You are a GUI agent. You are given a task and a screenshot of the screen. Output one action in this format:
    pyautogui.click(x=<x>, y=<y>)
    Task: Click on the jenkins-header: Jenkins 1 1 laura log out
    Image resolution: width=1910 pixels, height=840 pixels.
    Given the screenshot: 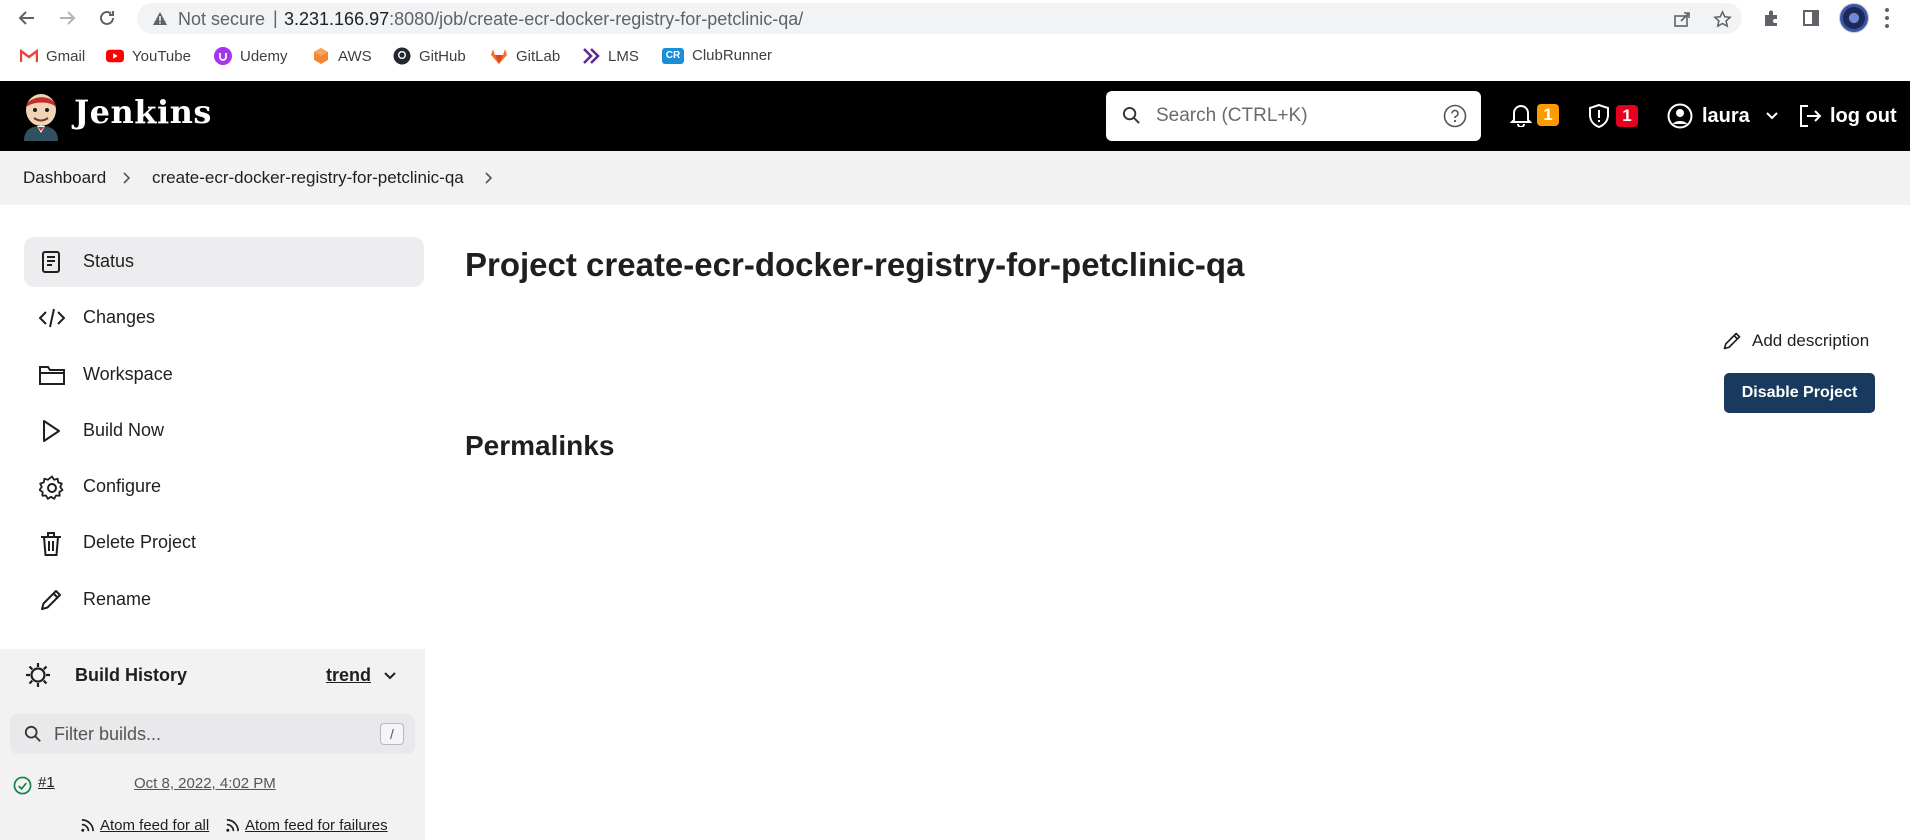 What is the action you would take?
    pyautogui.click(x=955, y=116)
    